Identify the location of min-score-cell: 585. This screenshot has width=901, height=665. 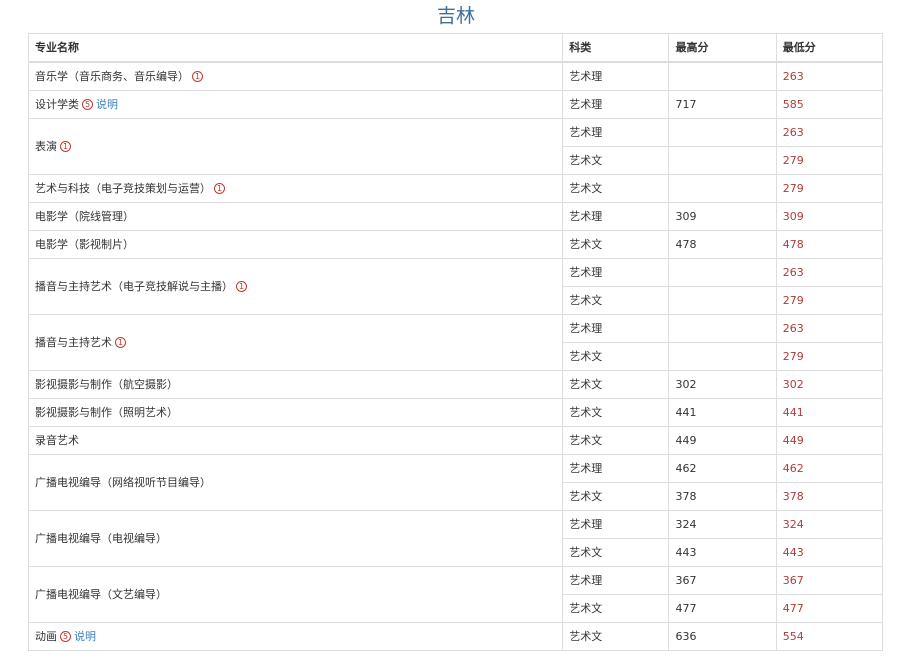
(829, 104).